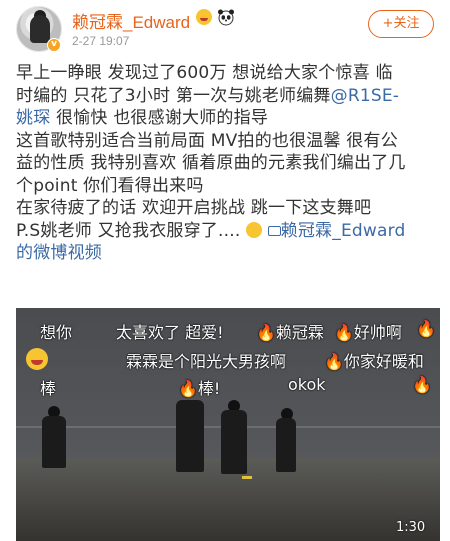 The width and height of the screenshot is (450, 541). Describe the element at coordinates (33, 118) in the screenshot. I see `mention-link-cont: 姚琛` at that location.